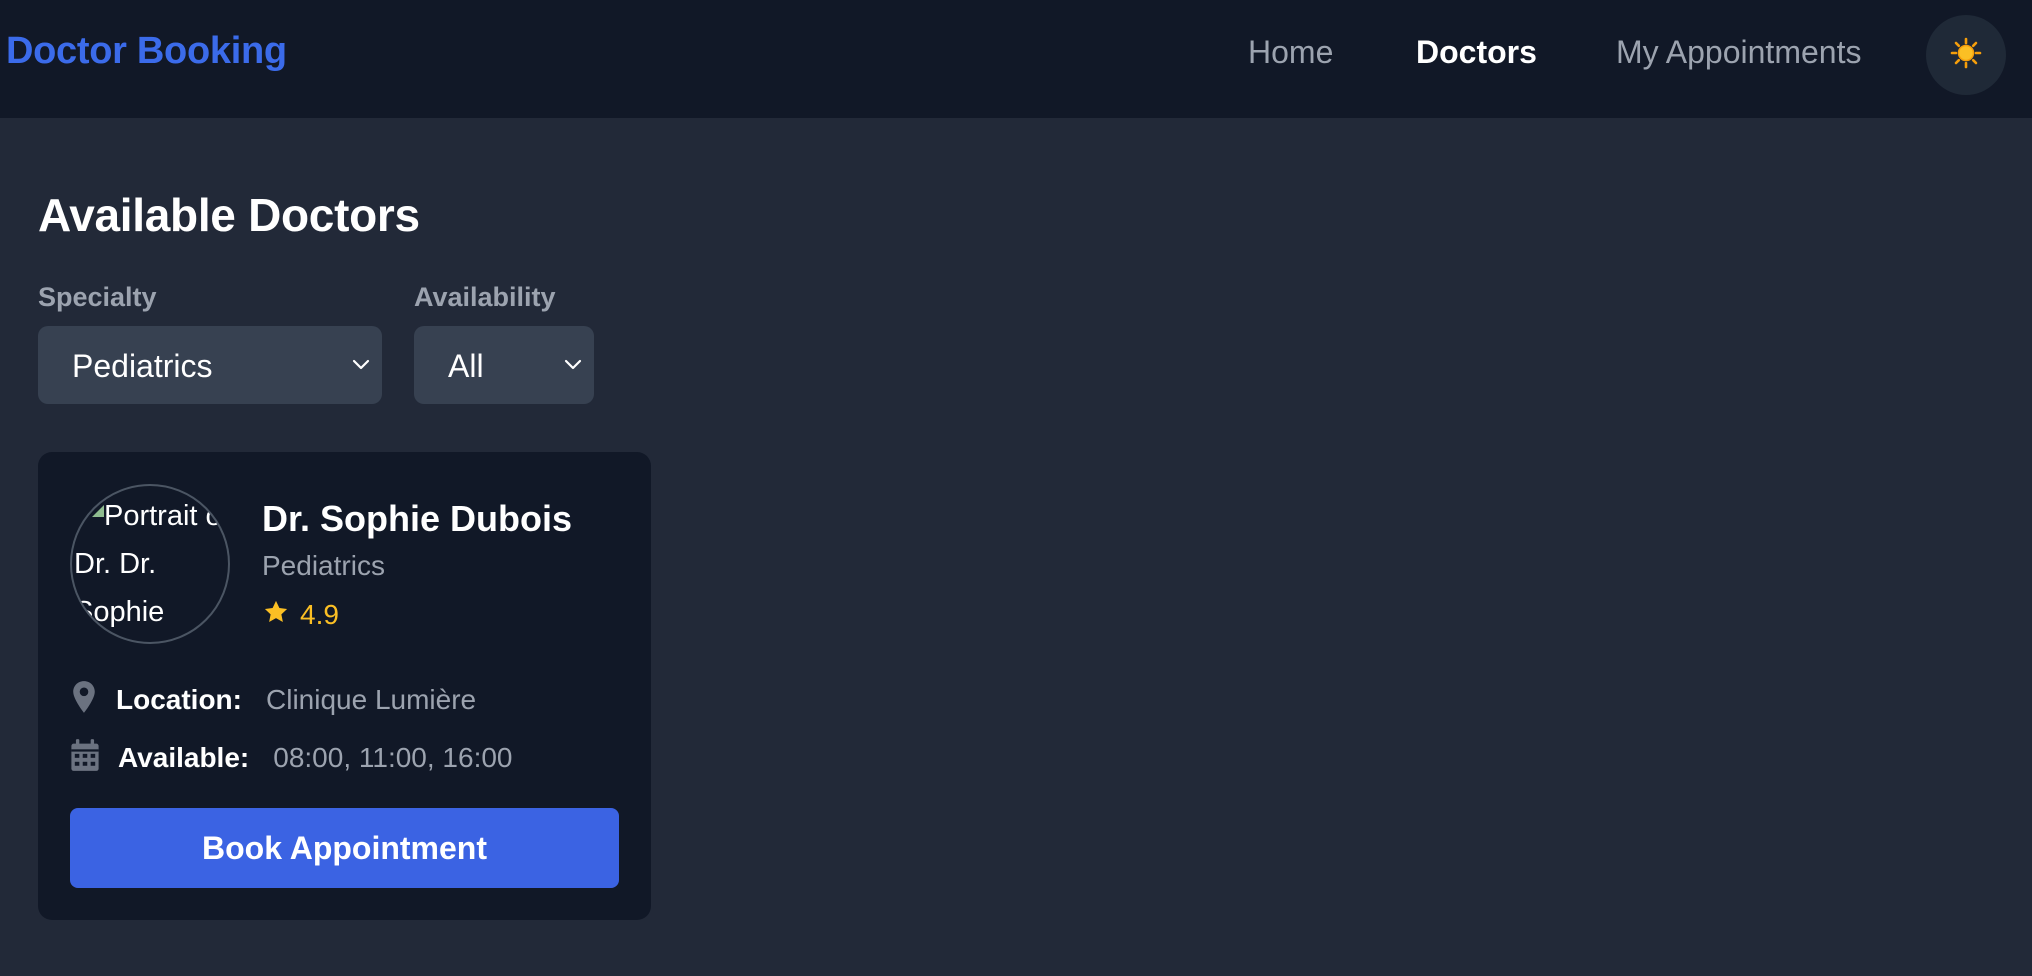  Describe the element at coordinates (184, 757) in the screenshot. I see `available-label: Available:` at that location.